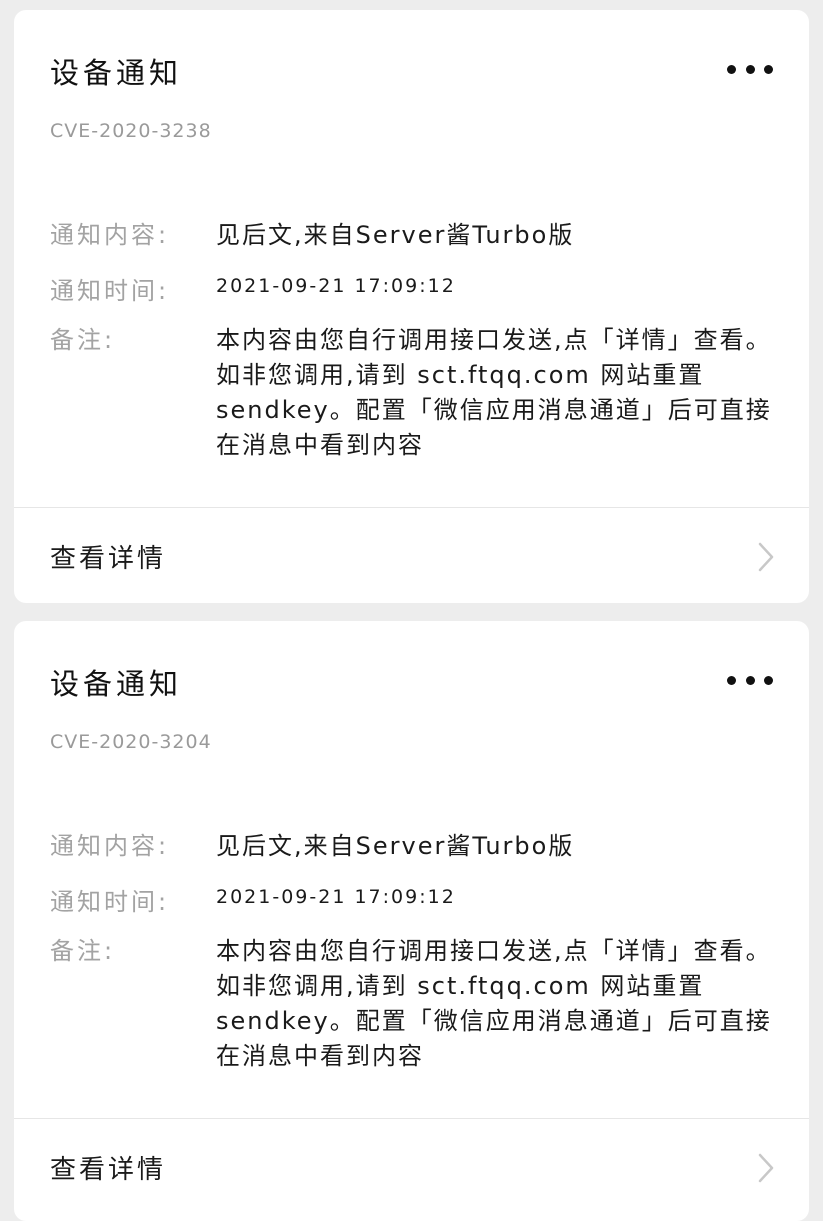  Describe the element at coordinates (131, 131) in the screenshot. I see `card-subtitle: CVE-2020-3238` at that location.